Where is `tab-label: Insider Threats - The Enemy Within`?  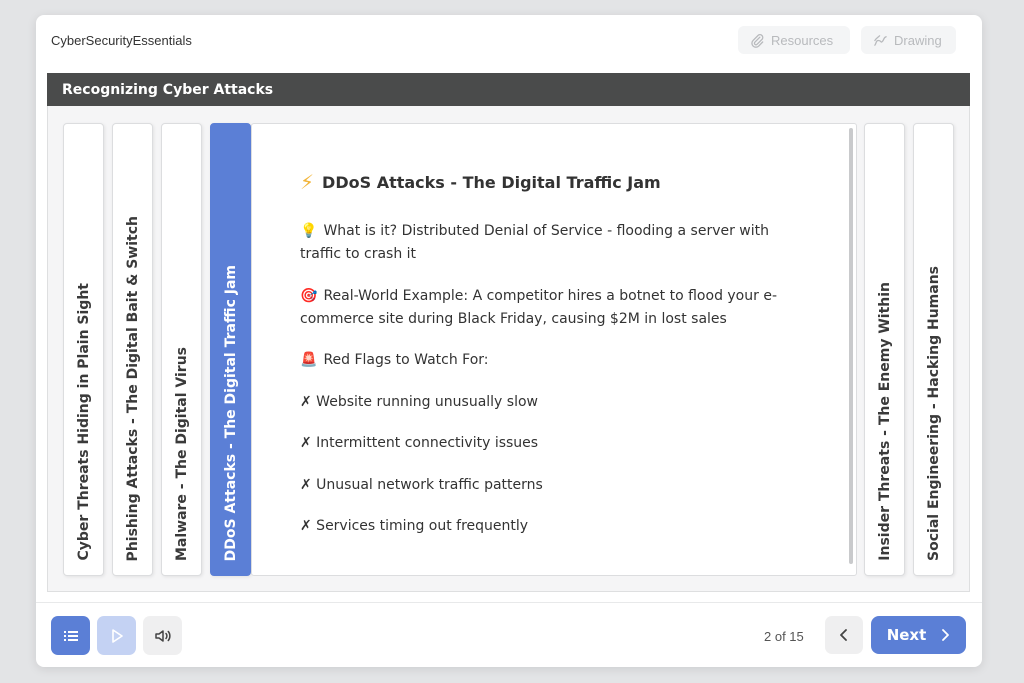
tab-label: Insider Threats - The Enemy Within is located at coordinates (884, 421).